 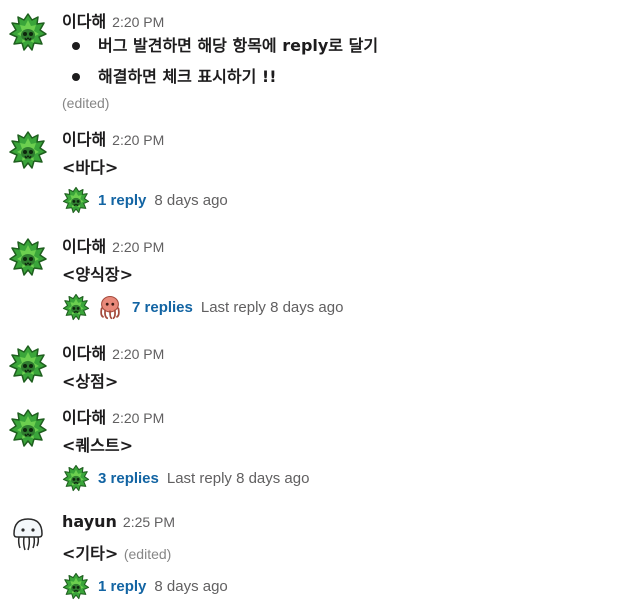 What do you see at coordinates (90, 381) in the screenshot?
I see `message-text: <상점>` at bounding box center [90, 381].